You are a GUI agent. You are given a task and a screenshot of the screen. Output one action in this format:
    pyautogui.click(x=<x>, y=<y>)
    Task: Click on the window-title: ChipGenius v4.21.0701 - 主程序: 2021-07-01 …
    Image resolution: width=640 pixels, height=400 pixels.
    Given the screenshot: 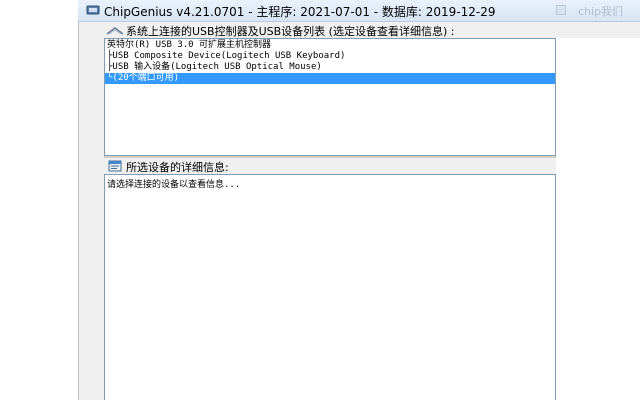 What is the action you would take?
    pyautogui.click(x=300, y=12)
    